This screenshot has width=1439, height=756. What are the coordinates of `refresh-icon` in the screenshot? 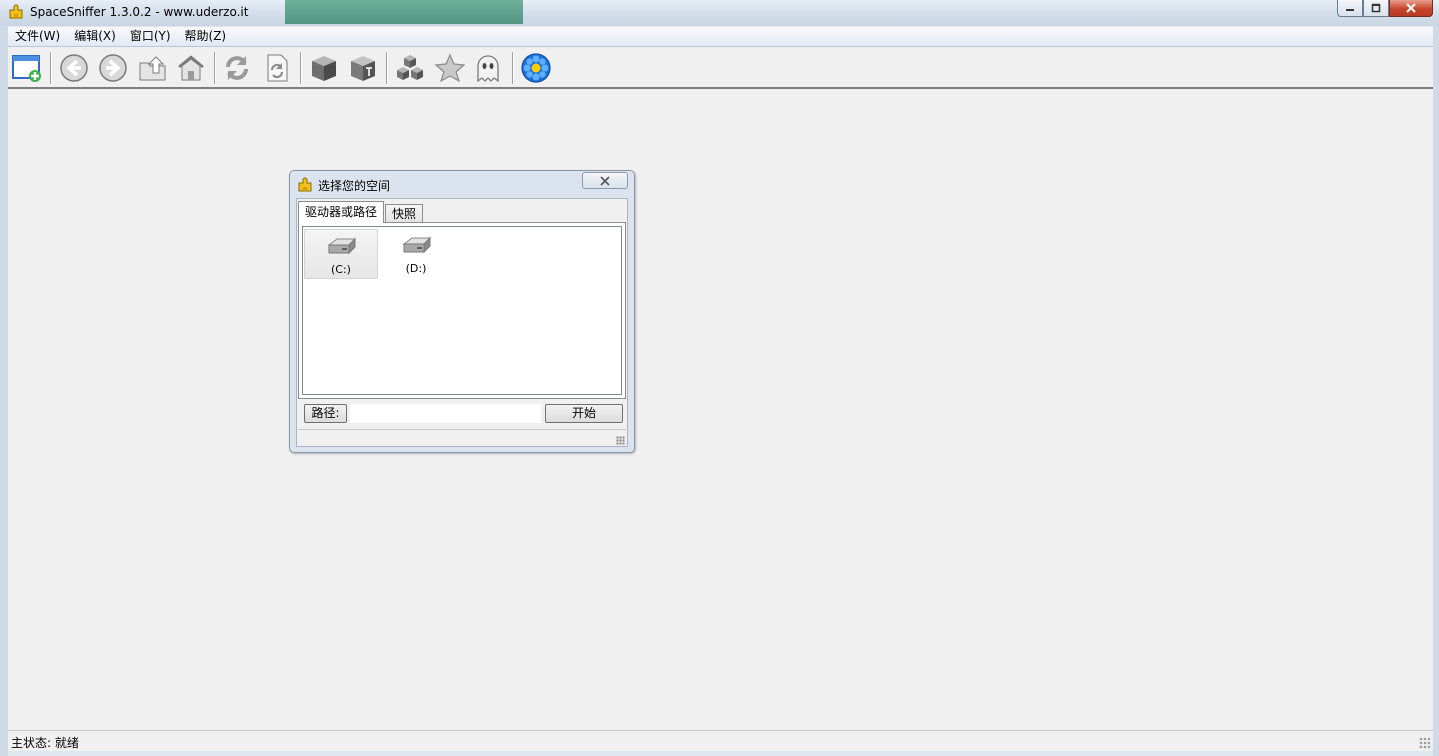 It's located at (237, 68).